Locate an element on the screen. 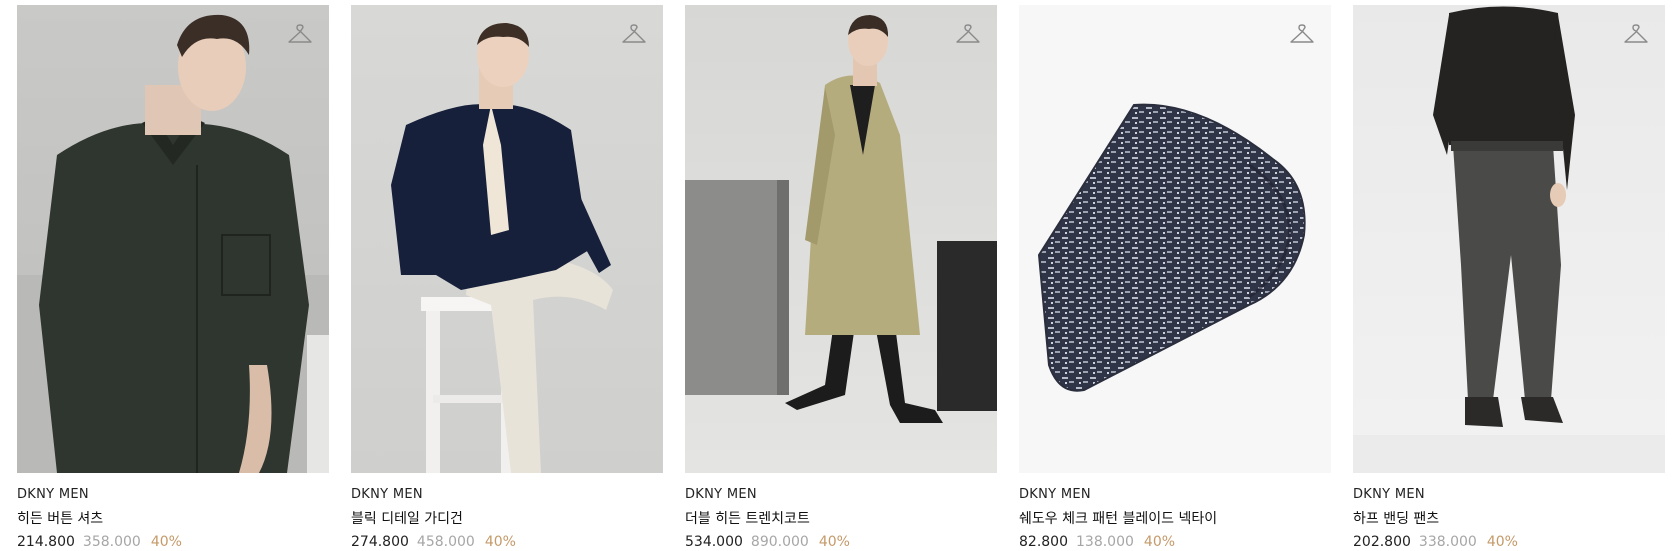 This screenshot has width=1675, height=551. sale-price: 82.800 is located at coordinates (1043, 542).